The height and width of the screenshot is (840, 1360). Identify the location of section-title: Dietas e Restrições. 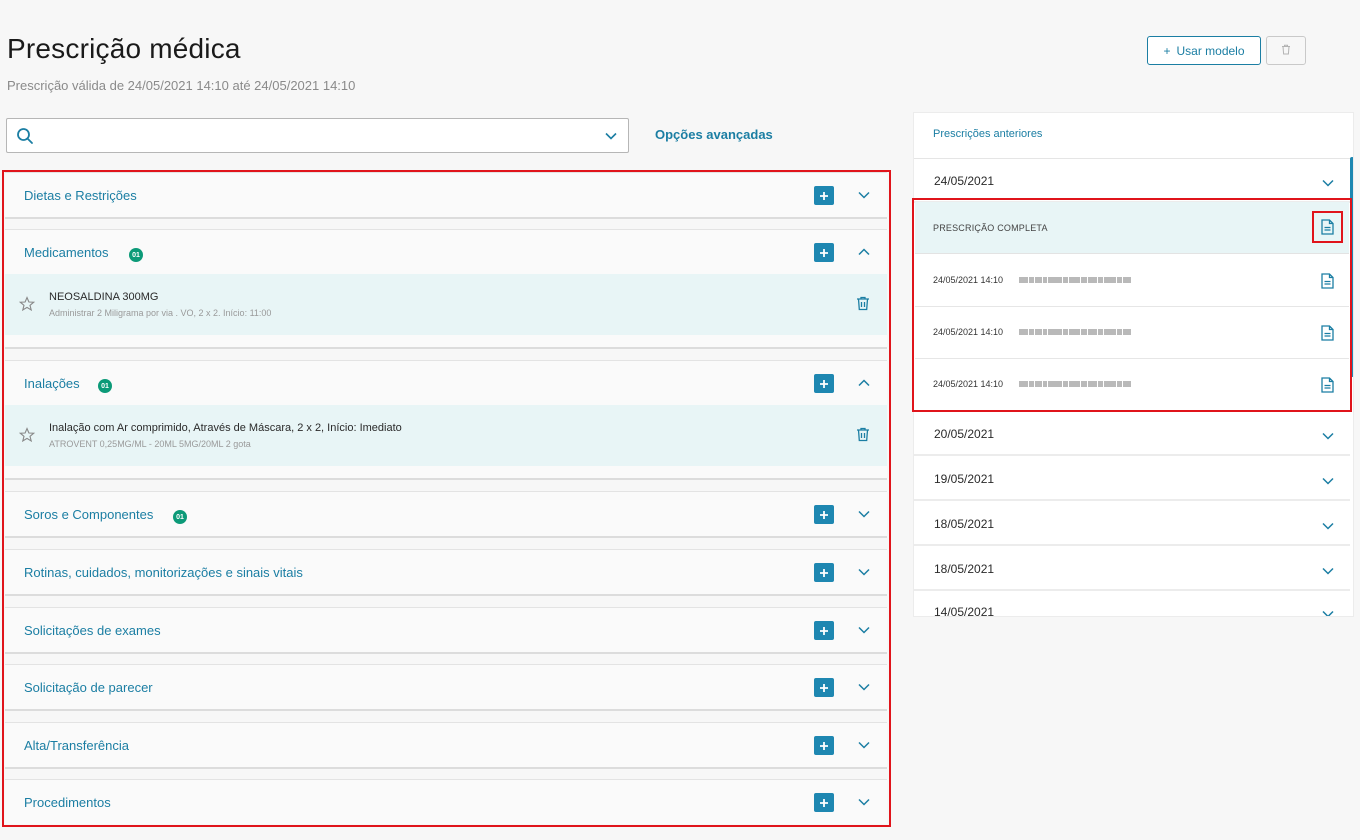
(80, 195).